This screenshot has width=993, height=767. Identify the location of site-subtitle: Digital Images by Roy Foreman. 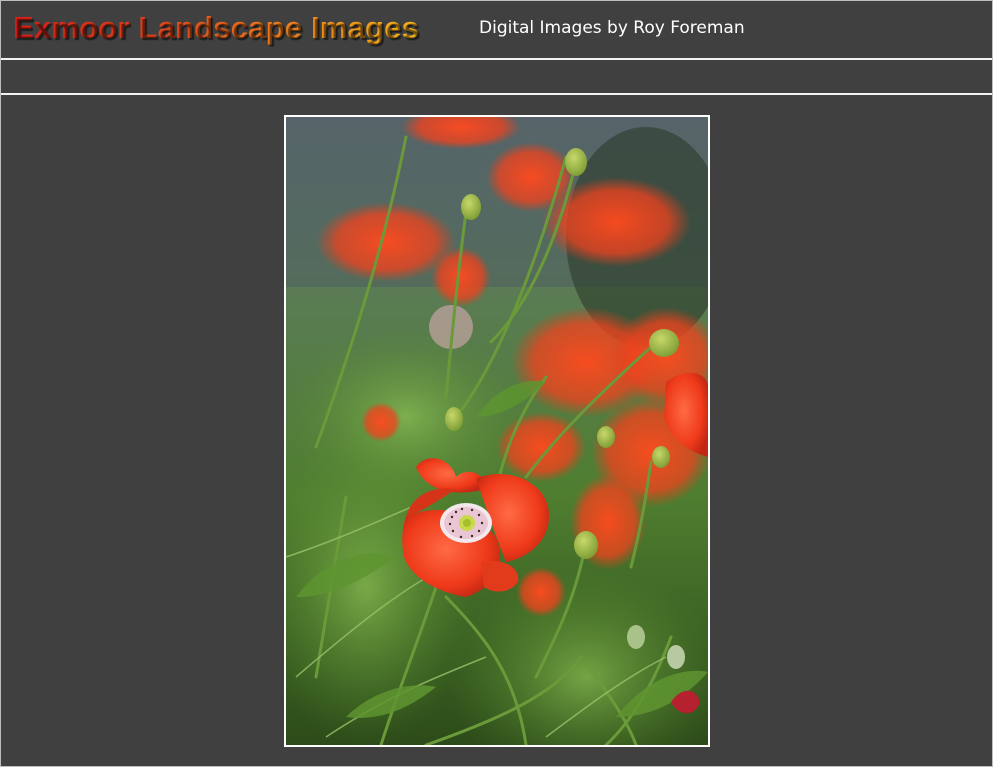
(612, 28).